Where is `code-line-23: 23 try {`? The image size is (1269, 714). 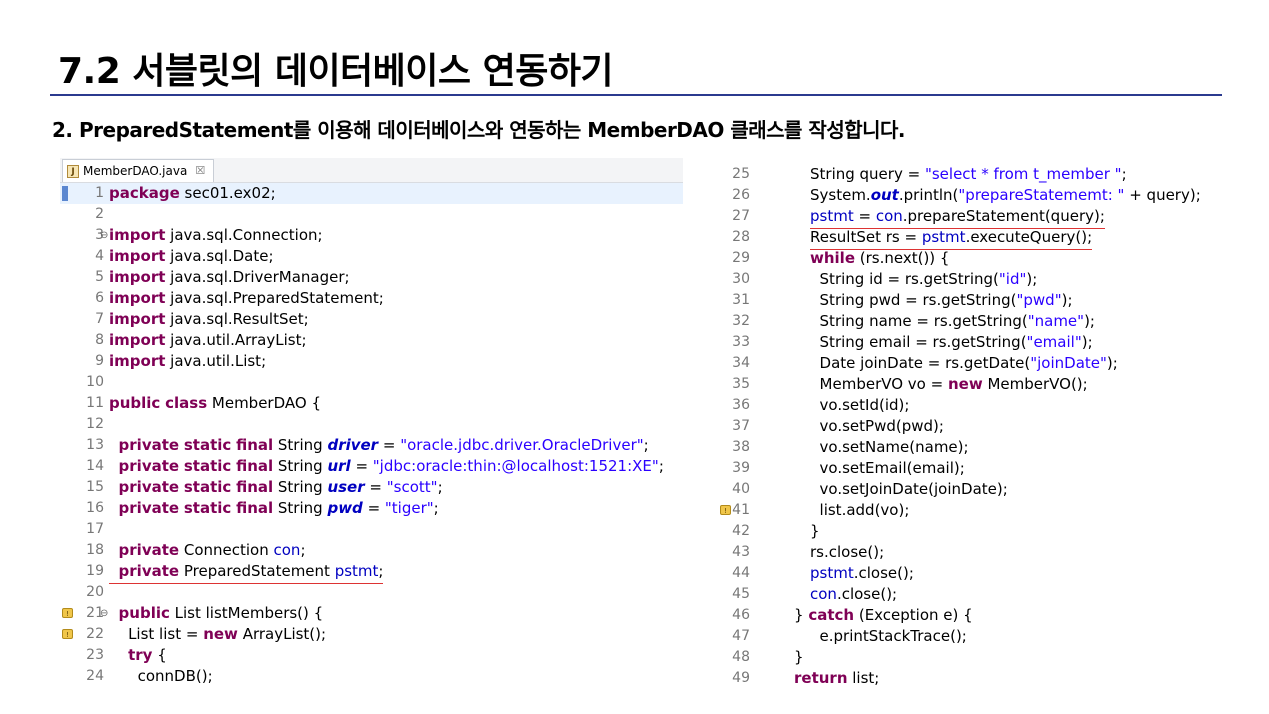
code-line-23: 23 try { is located at coordinates (371, 655).